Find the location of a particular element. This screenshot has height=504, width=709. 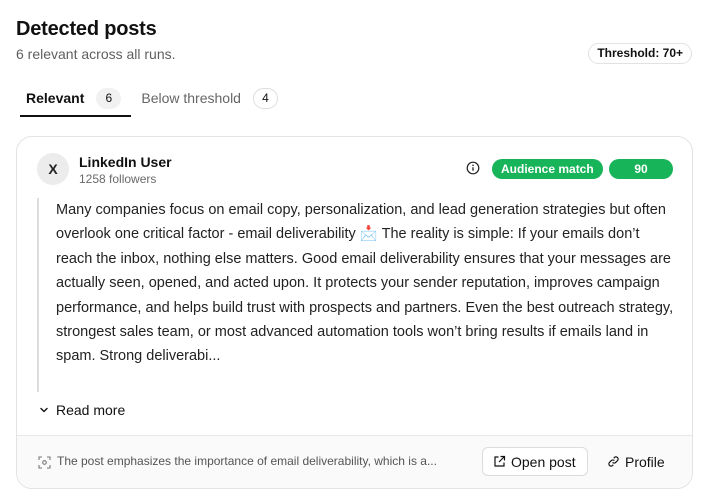

page-subtitle: 6 relevant across all runs. is located at coordinates (96, 54).